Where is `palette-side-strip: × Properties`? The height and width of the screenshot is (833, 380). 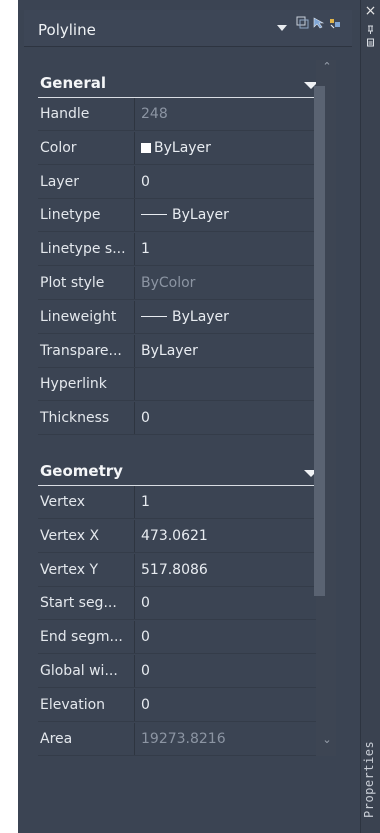 palette-side-strip: × Properties is located at coordinates (370, 416).